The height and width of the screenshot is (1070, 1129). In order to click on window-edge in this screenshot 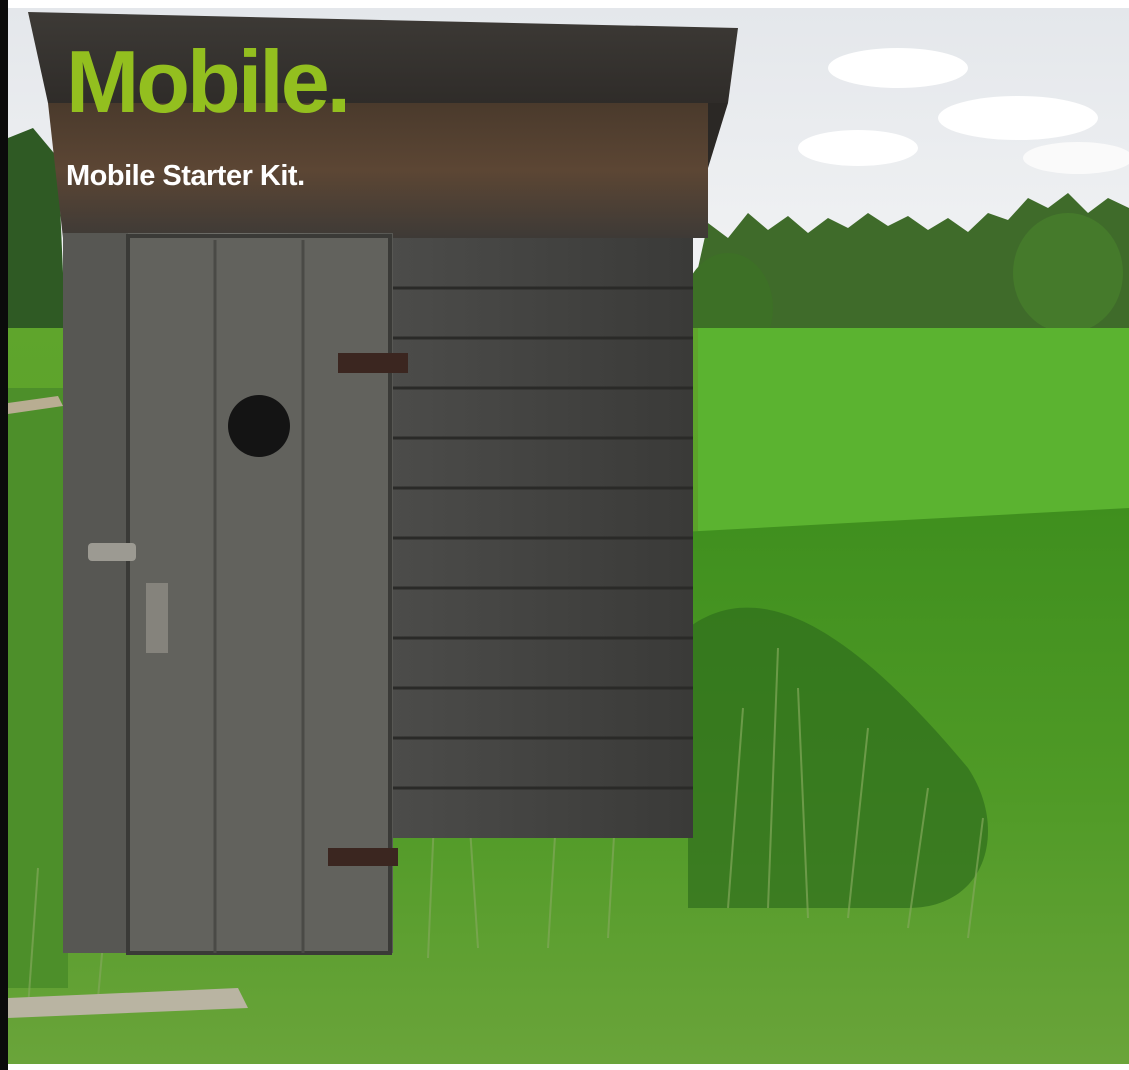, I will do `click(4, 535)`.